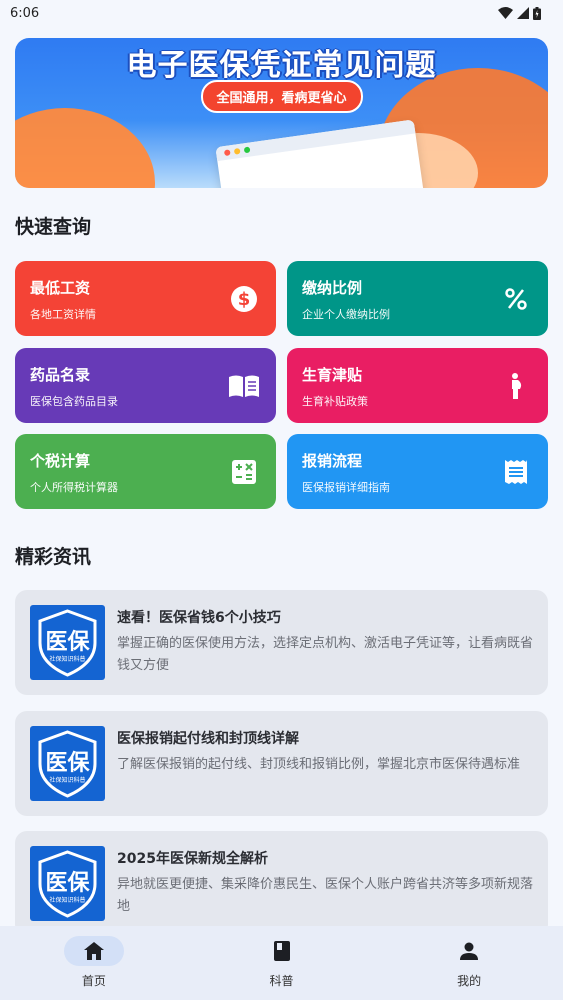  What do you see at coordinates (417, 298) in the screenshot?
I see `card-contribution-ratio: 缴纳比例 企业个人缴纳比例` at bounding box center [417, 298].